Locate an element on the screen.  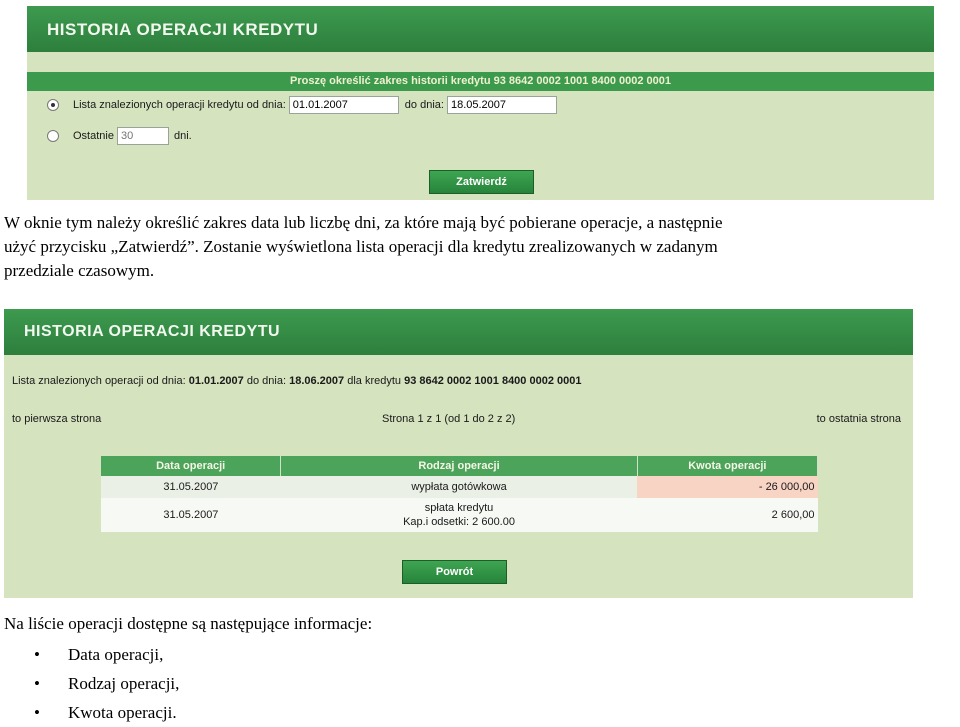
to-date-label: do dnia: is located at coordinates (424, 105).